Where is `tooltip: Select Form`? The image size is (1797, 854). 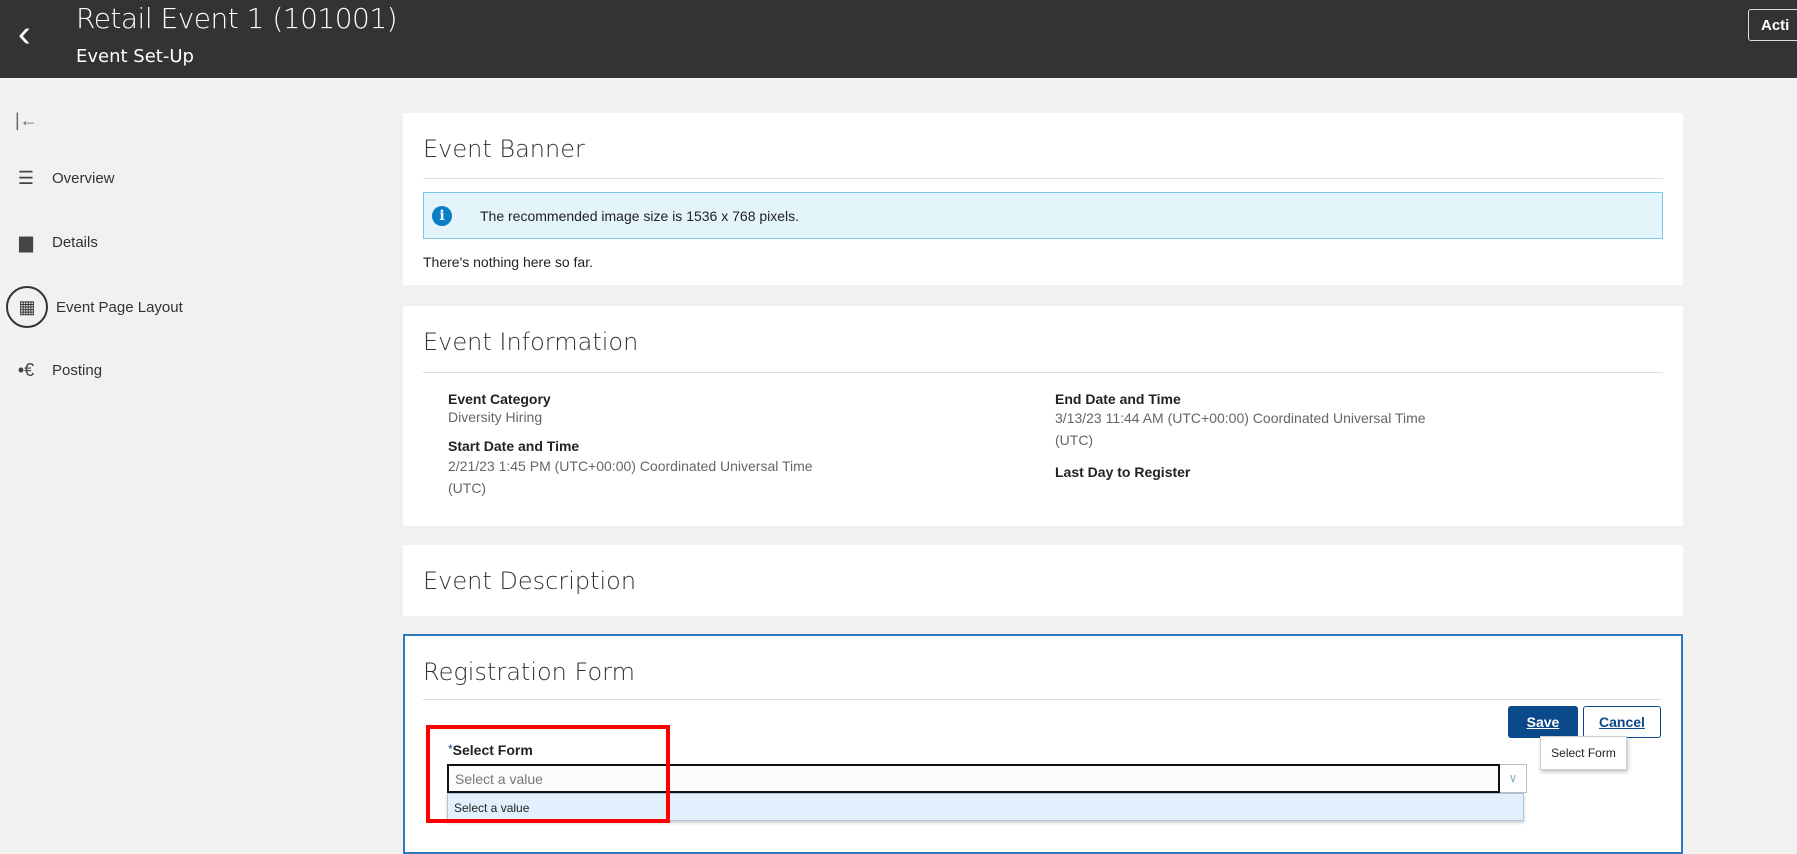 tooltip: Select Form is located at coordinates (1583, 753).